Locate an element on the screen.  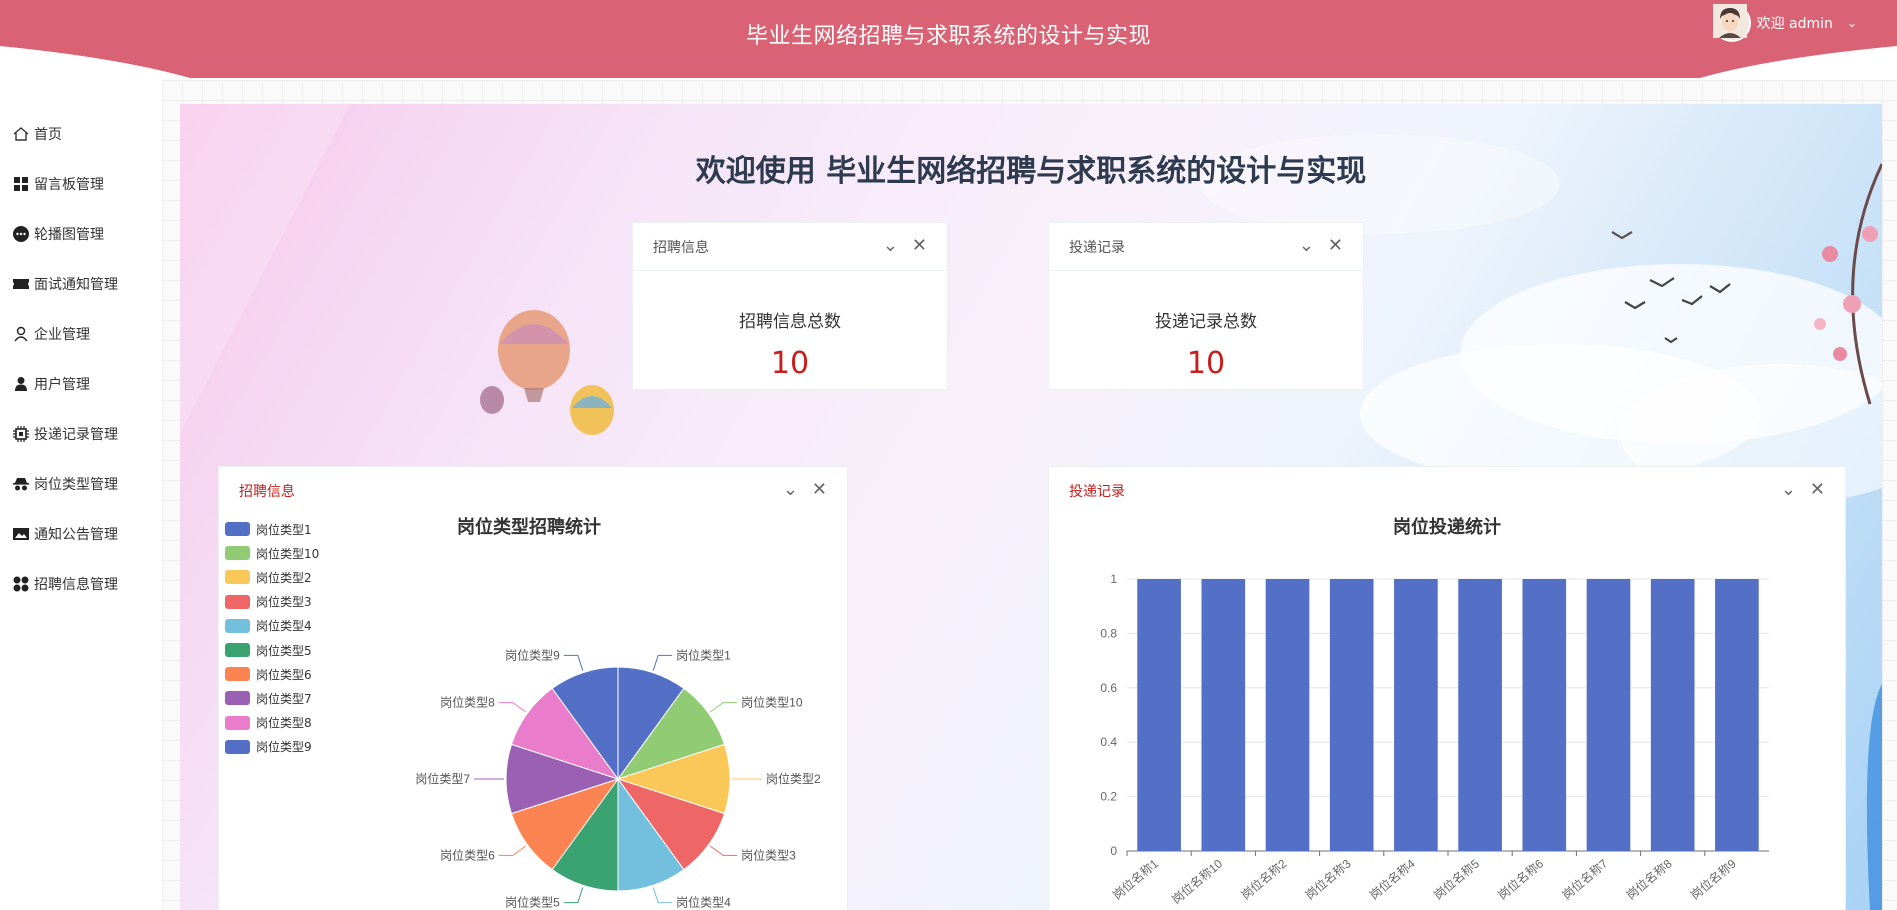
stat-card-delivery: 投递记录 ⌄ ✕ 投递记录总数 10 is located at coordinates (1206, 306).